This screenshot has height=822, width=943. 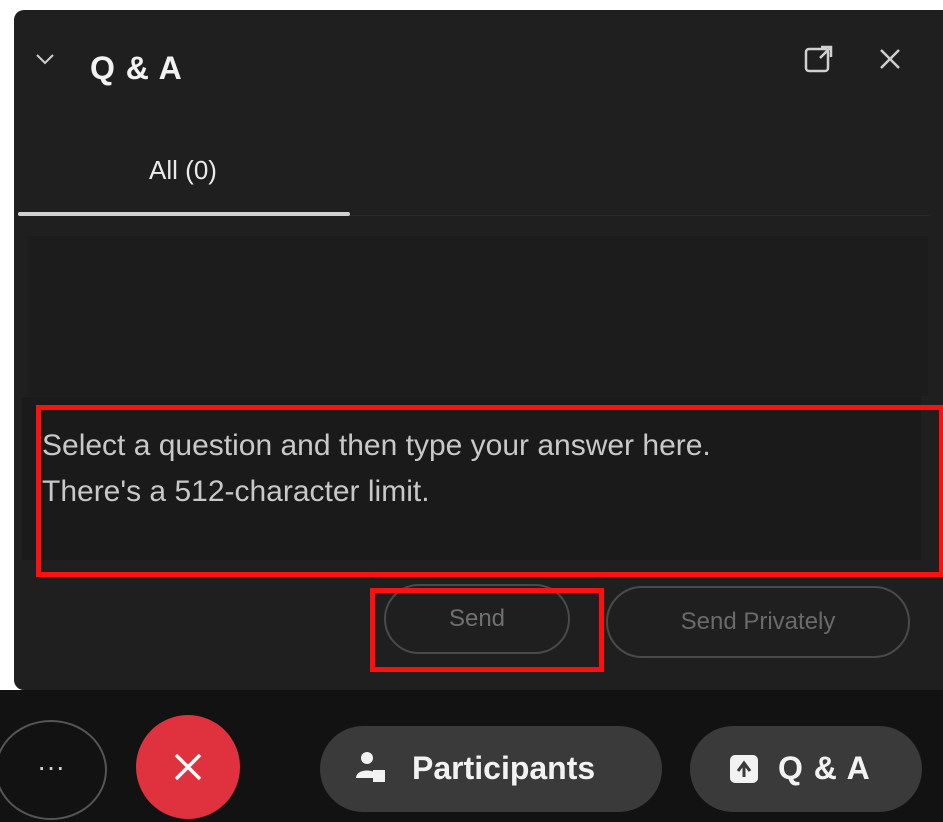 I want to click on leave-button, so click(x=188, y=767).